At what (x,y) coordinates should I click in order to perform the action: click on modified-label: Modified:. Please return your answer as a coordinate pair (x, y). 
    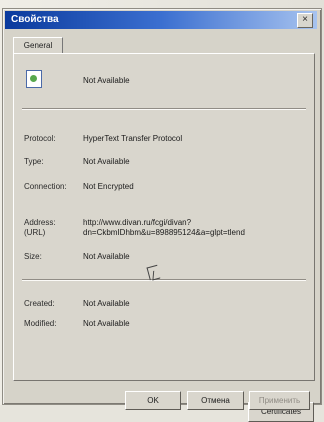
    Looking at the image, I should click on (40, 323).